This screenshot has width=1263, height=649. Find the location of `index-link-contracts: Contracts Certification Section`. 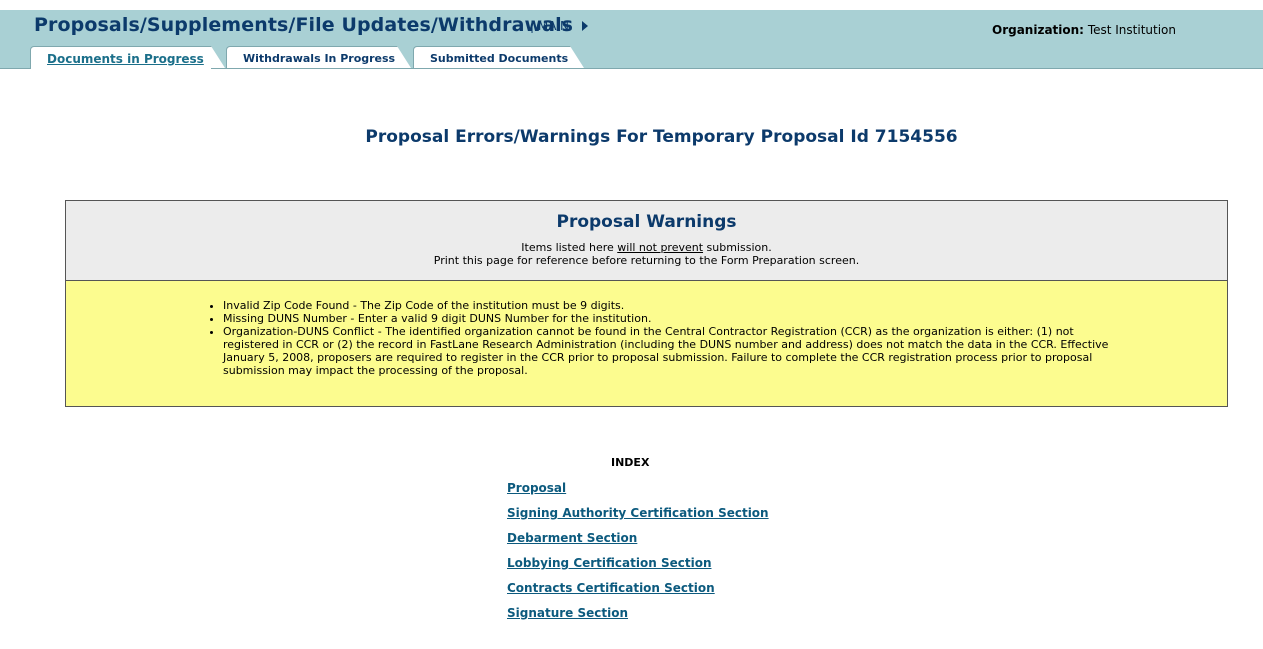

index-link-contracts: Contracts Certification Section is located at coordinates (611, 588).